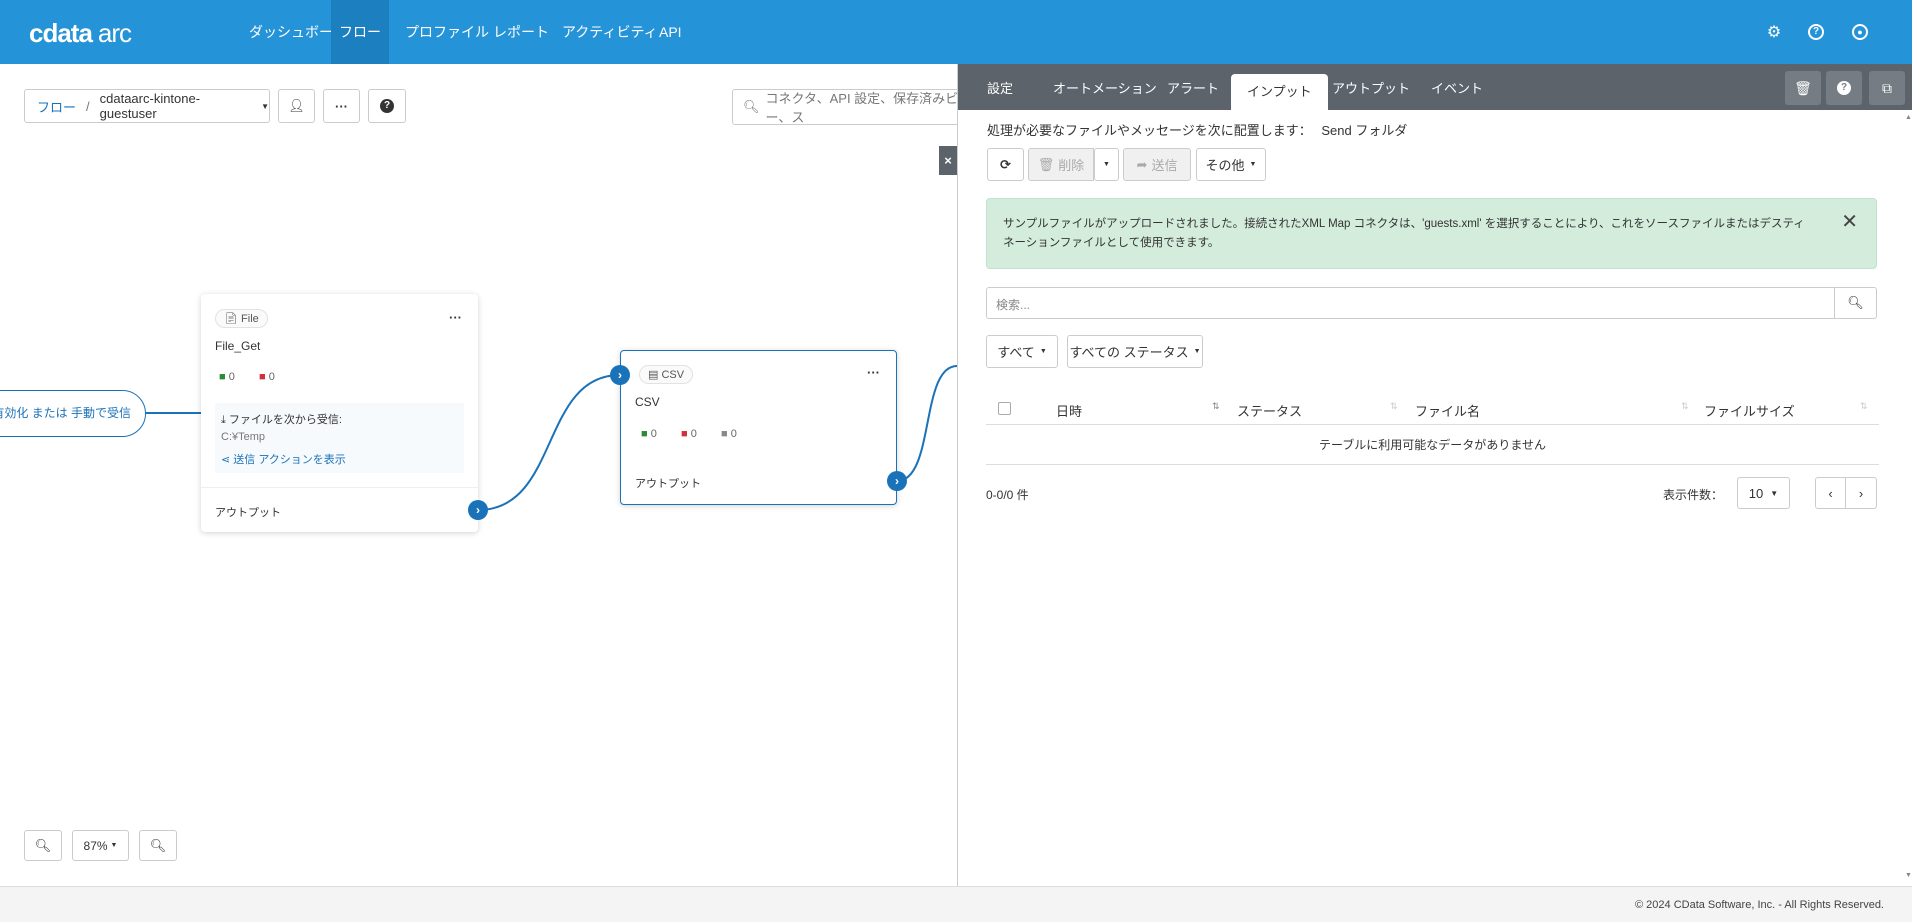 This screenshot has height=922, width=1912. I want to click on delete-button: 🗑︎ 削除, so click(1061, 164).